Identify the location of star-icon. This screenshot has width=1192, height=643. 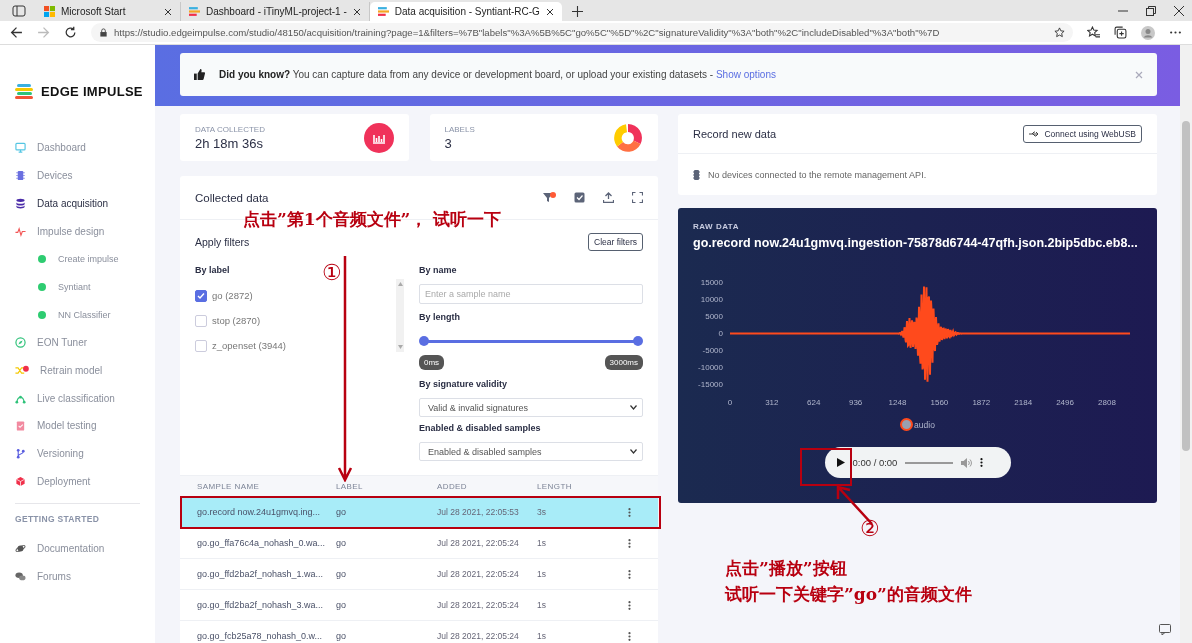
(1059, 32).